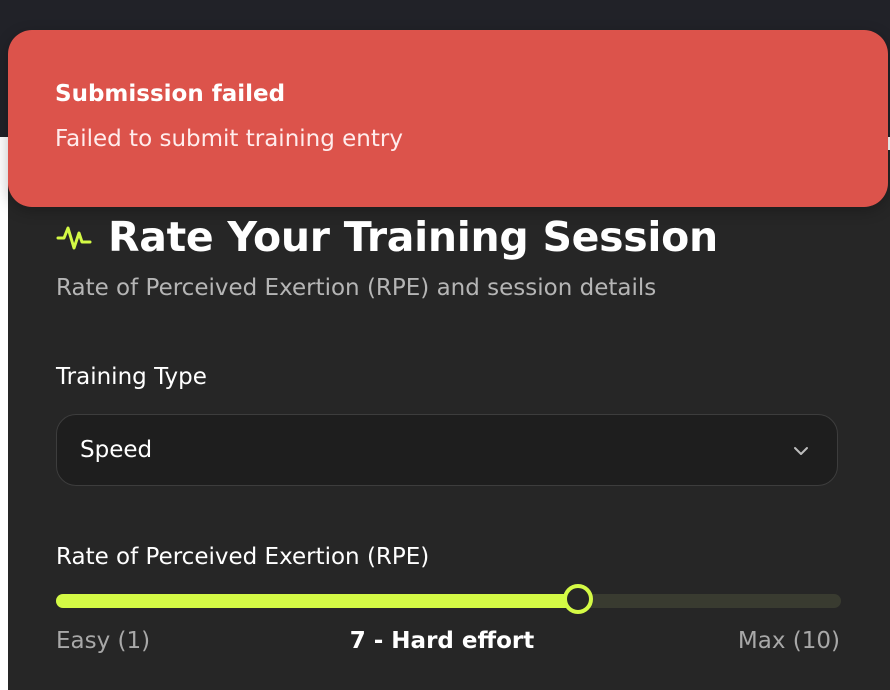  What do you see at coordinates (229, 139) in the screenshot?
I see `toast-message: Failed to submit training entry` at bounding box center [229, 139].